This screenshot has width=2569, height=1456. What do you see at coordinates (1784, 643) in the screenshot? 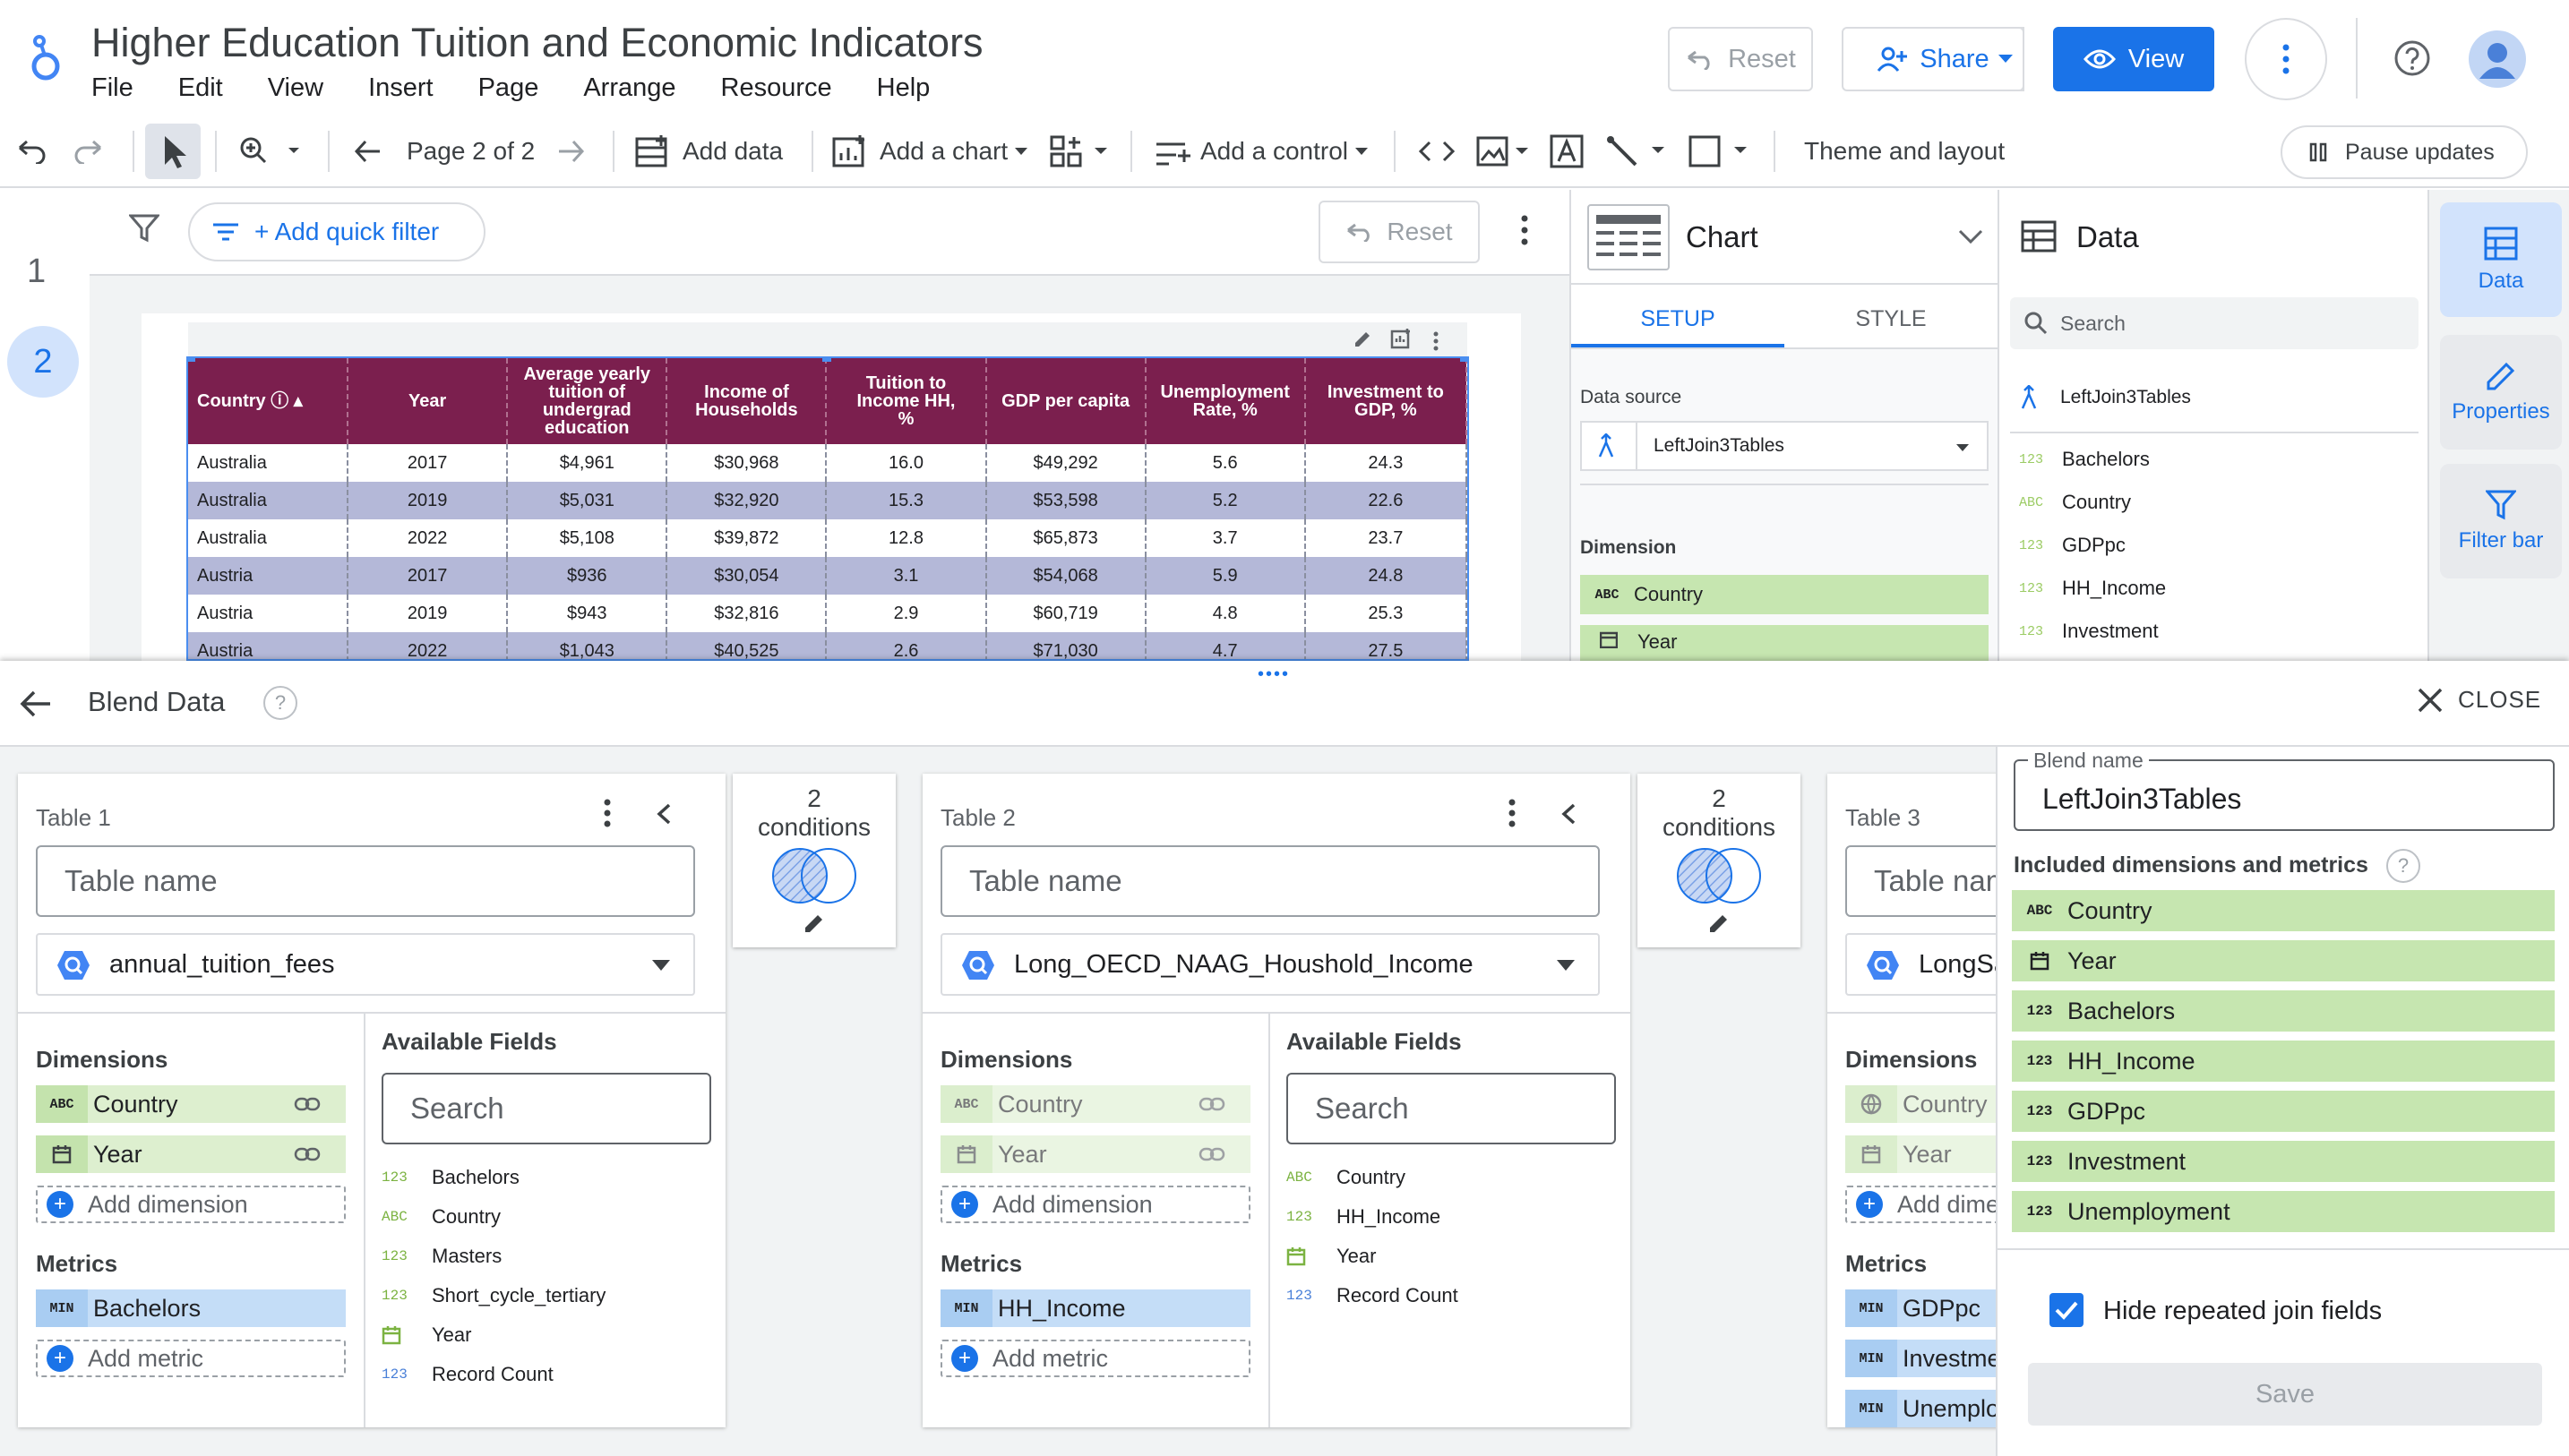
I see `dimension-chip-year: Year` at bounding box center [1784, 643].